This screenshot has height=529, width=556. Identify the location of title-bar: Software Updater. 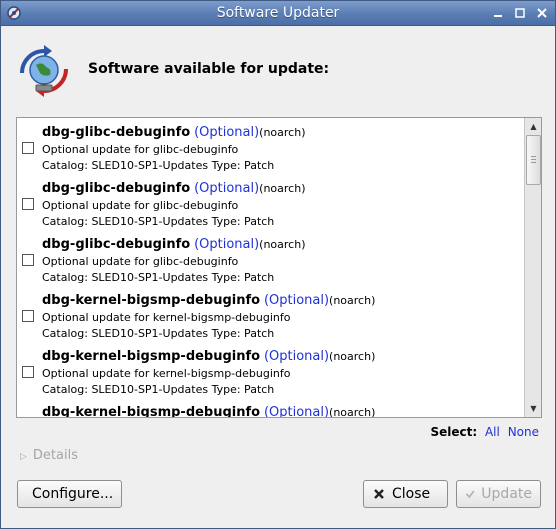
(278, 13).